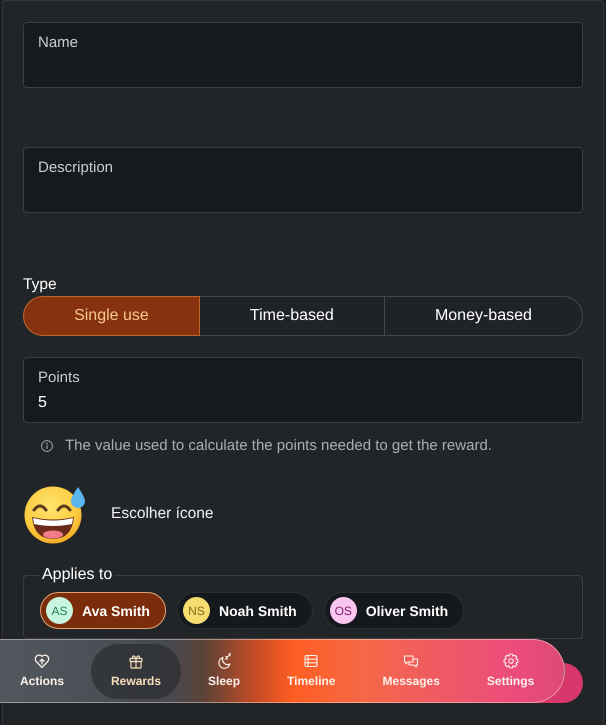 Image resolution: width=606 pixels, height=725 pixels. Describe the element at coordinates (244, 610) in the screenshot. I see `person-chip: NS Noah Smith` at that location.